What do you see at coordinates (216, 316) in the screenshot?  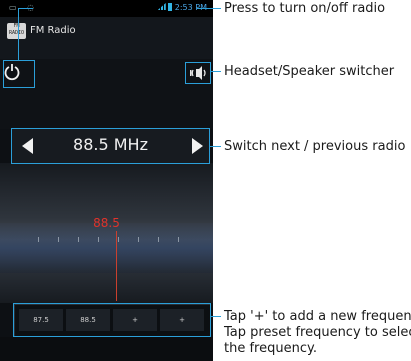 I see `preset-leader` at bounding box center [216, 316].